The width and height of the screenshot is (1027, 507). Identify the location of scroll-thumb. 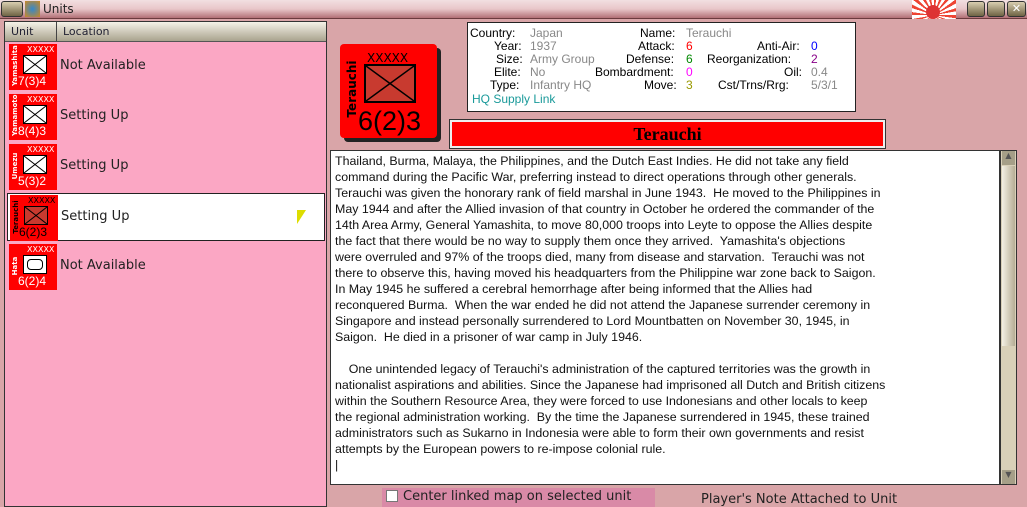
(1008, 256).